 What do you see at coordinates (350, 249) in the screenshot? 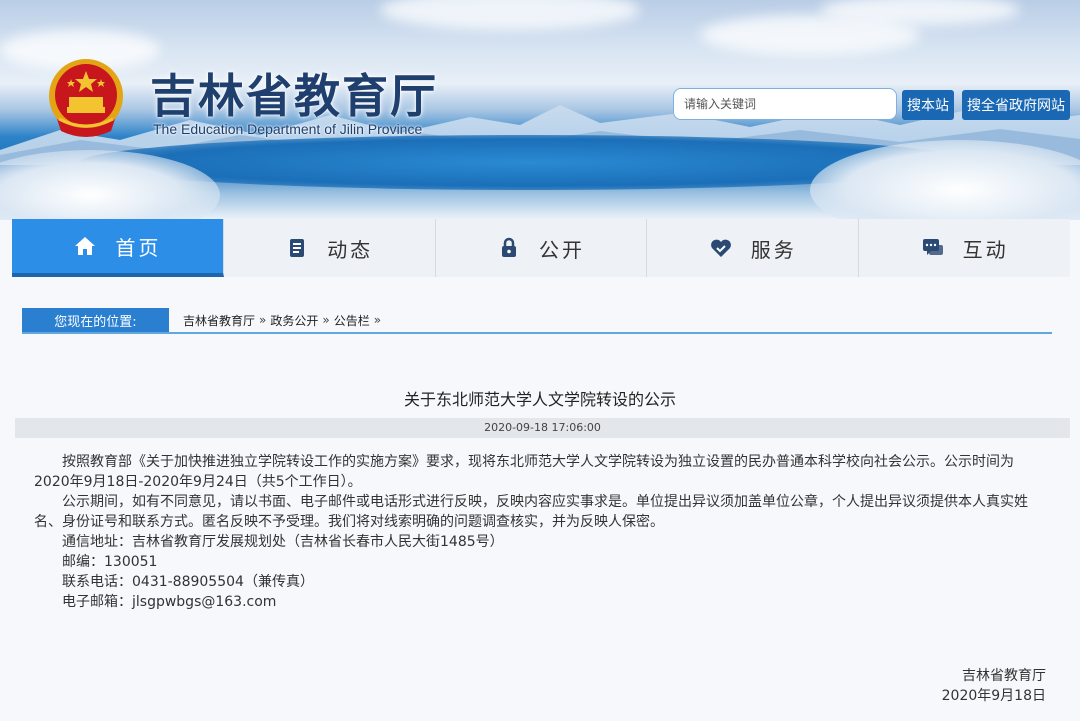
I see `nav-item-label: 动态` at bounding box center [350, 249].